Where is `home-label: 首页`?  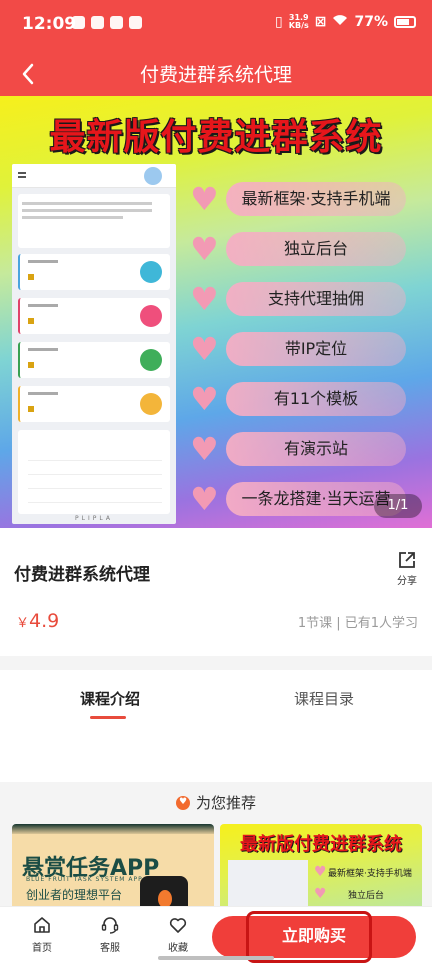 home-label: 首页 is located at coordinates (42, 948).